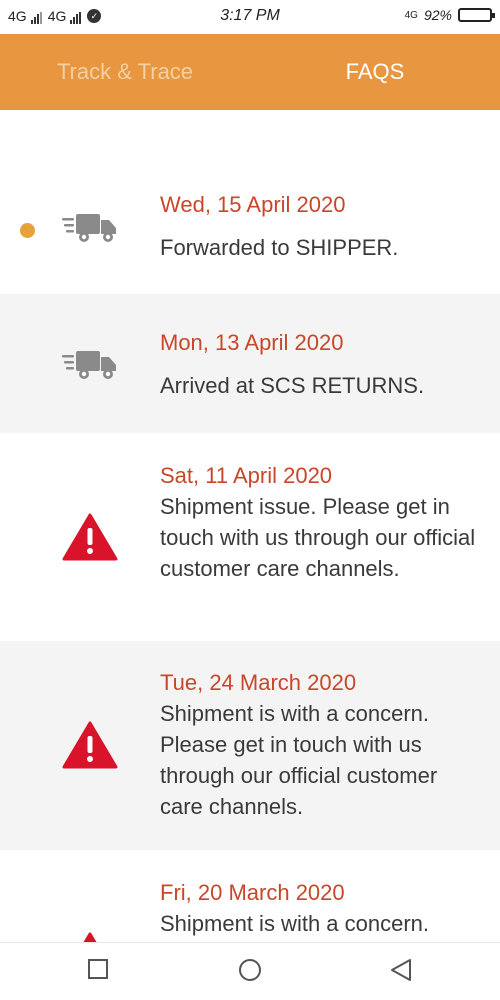 The image size is (500, 1000). Describe the element at coordinates (279, 247) in the screenshot. I see `event-description: Forwarded to SHIPPER.` at that location.